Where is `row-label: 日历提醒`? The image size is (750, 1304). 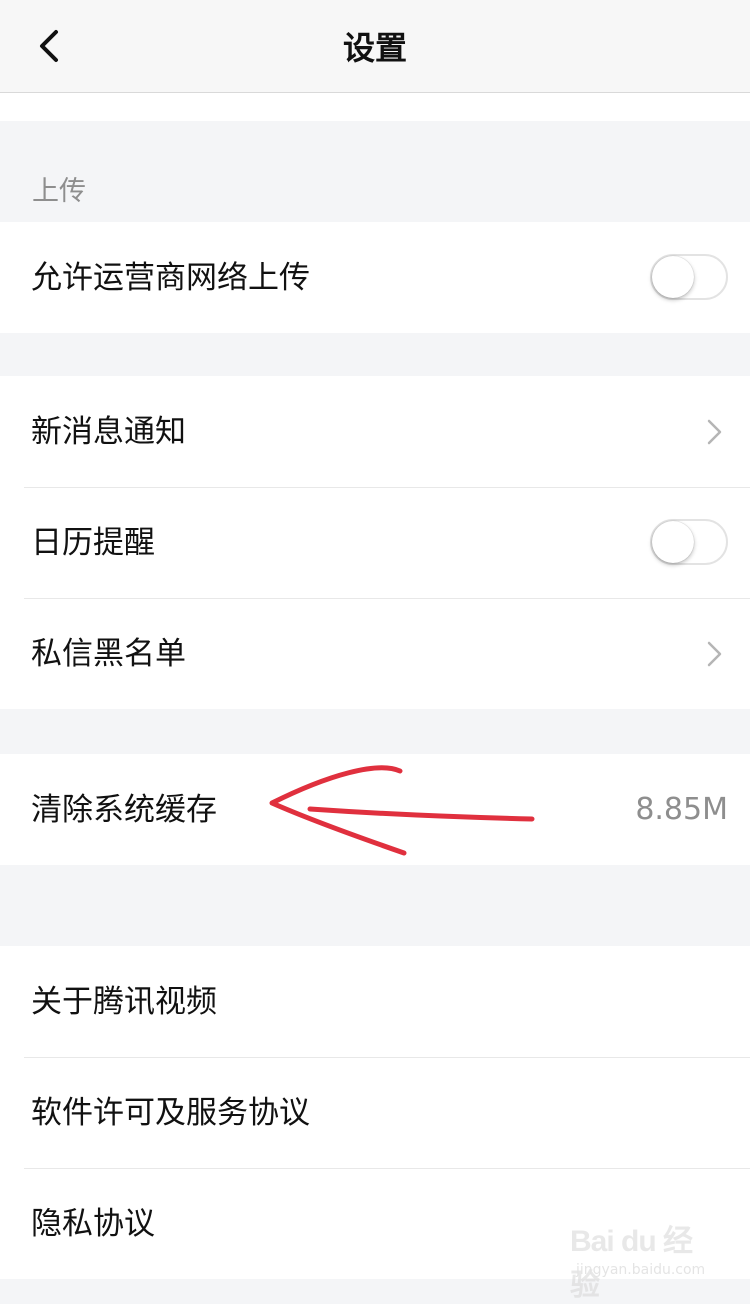
row-label: 日历提醒 is located at coordinates (93, 543).